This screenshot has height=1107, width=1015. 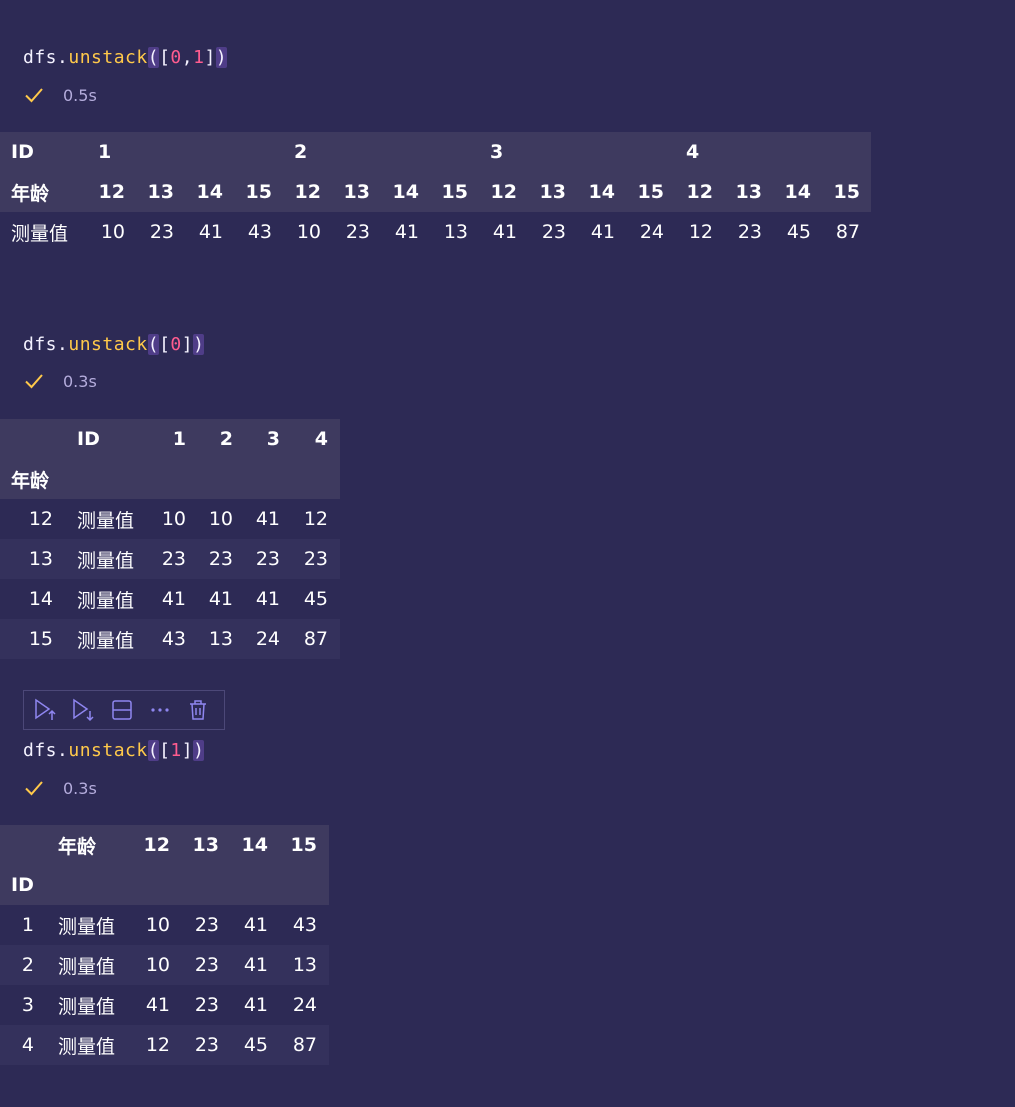 I want to click on column-group-header: 2, so click(x=381, y=152).